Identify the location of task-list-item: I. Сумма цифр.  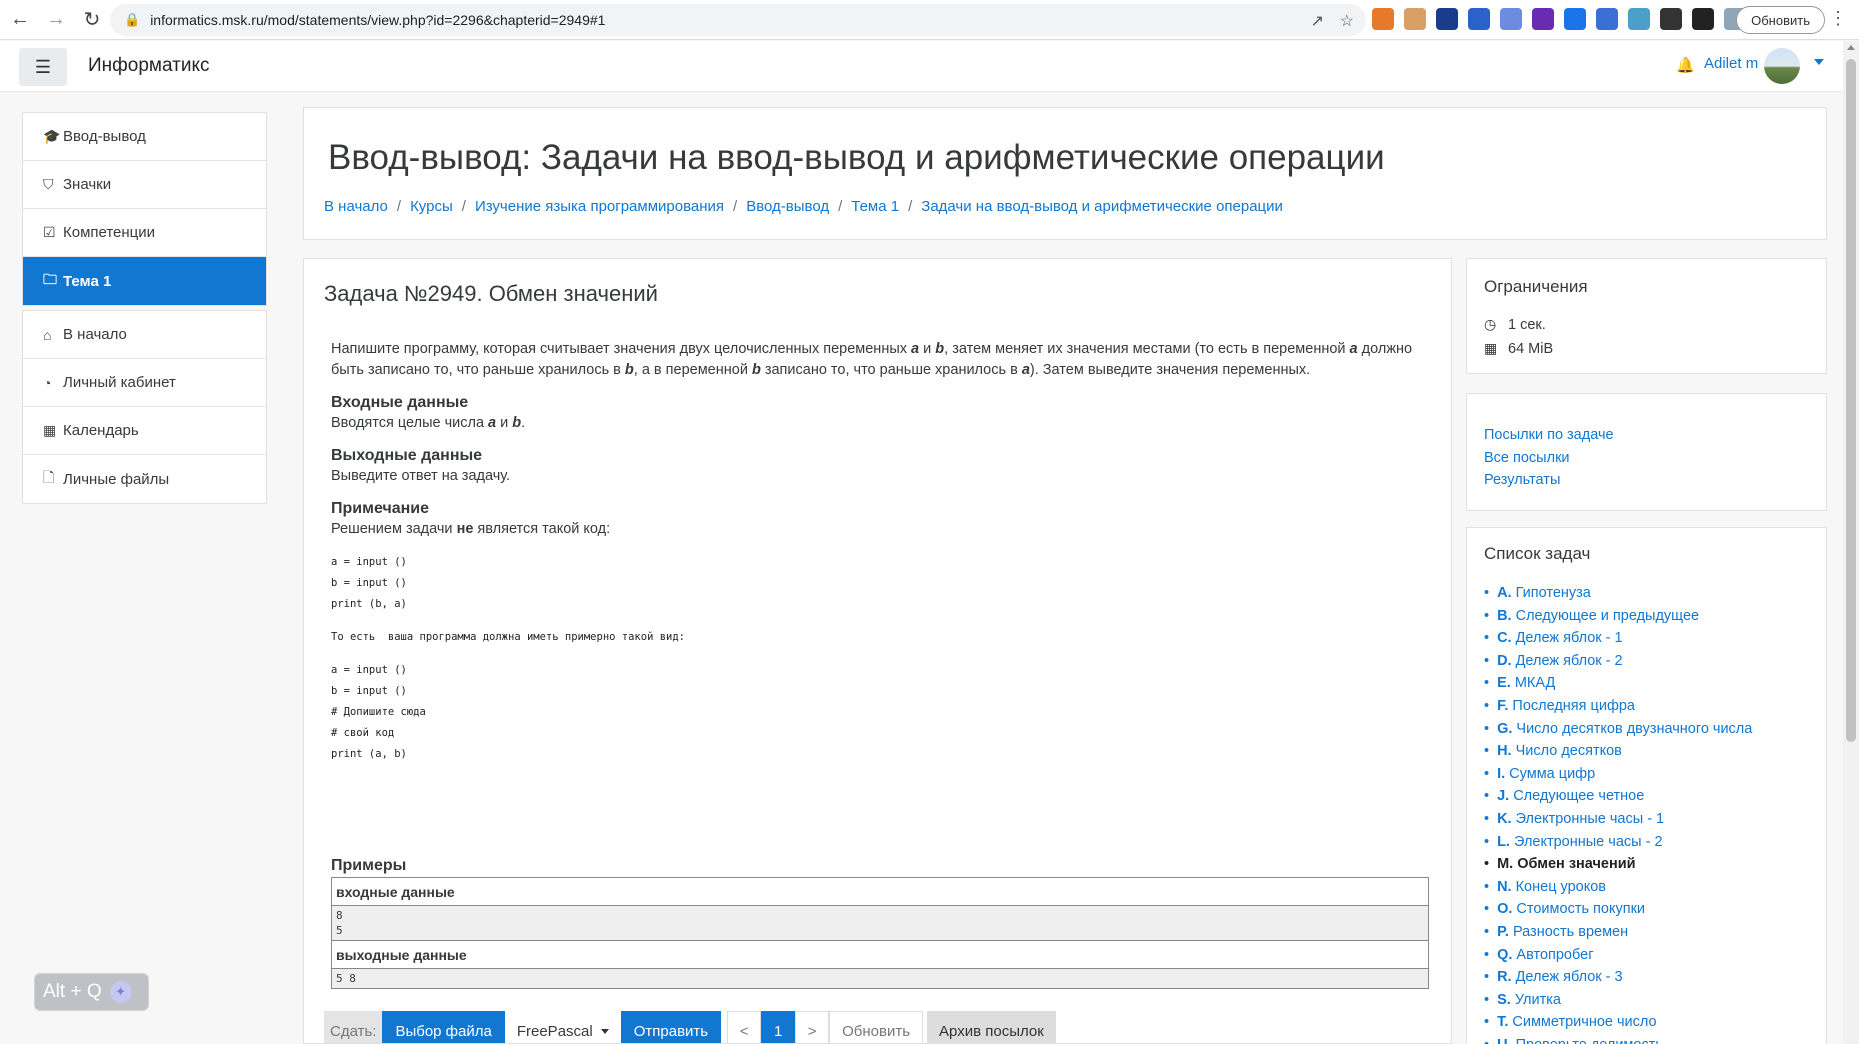
(1618, 774).